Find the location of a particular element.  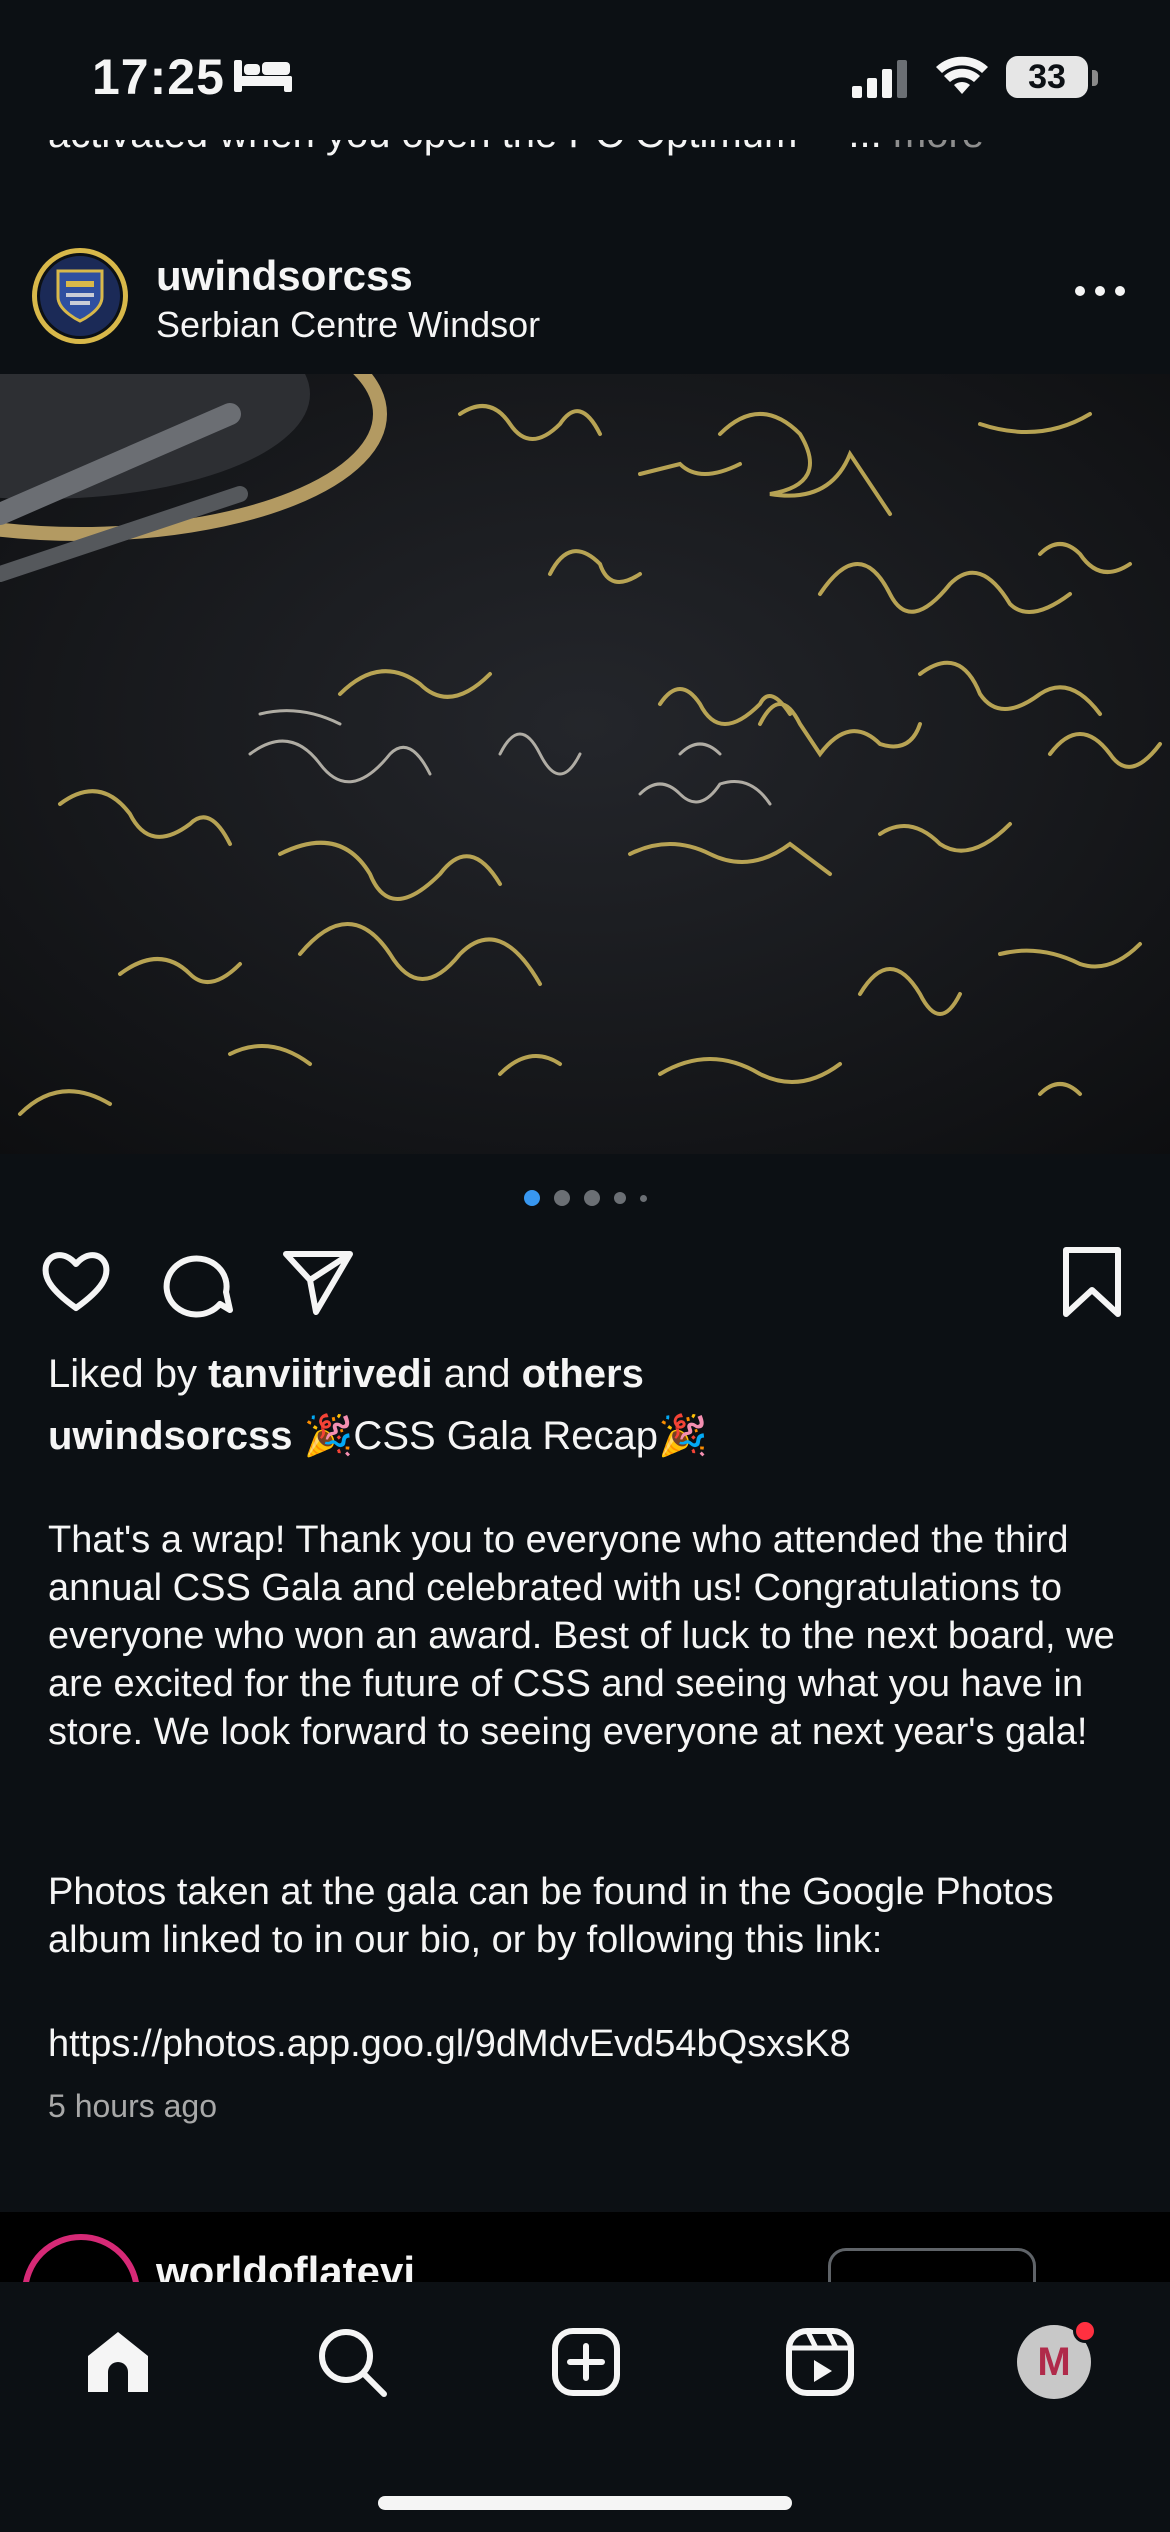

post-username: uwindsorcss is located at coordinates (284, 276).